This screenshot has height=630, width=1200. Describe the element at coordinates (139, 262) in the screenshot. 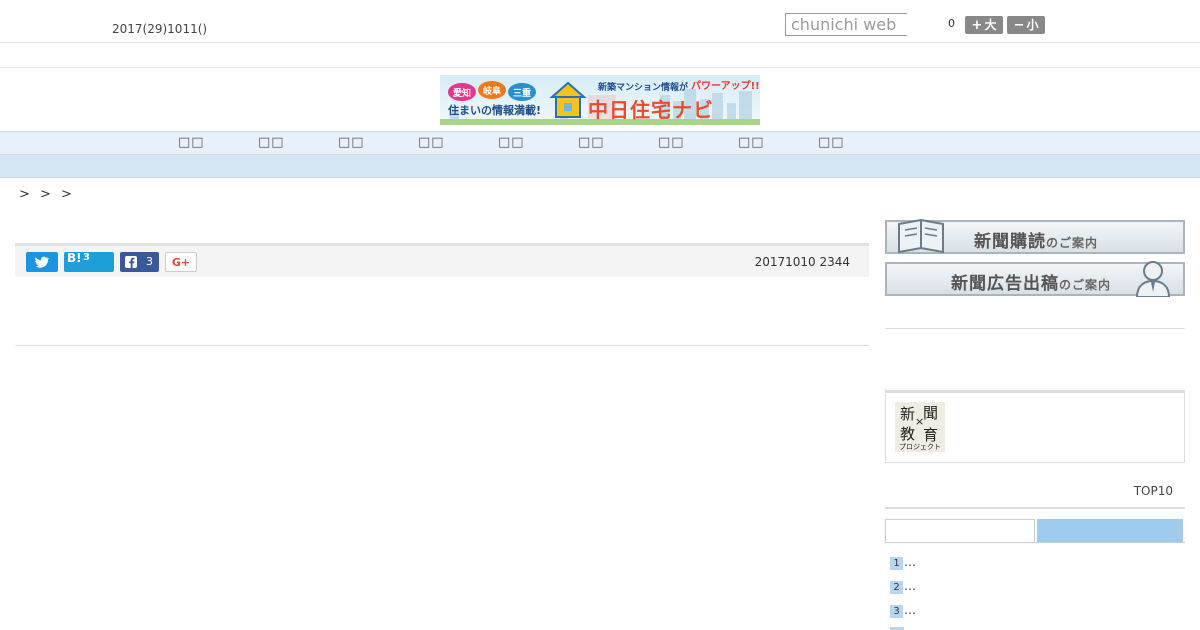

I see `facebook-share-button: 3` at that location.